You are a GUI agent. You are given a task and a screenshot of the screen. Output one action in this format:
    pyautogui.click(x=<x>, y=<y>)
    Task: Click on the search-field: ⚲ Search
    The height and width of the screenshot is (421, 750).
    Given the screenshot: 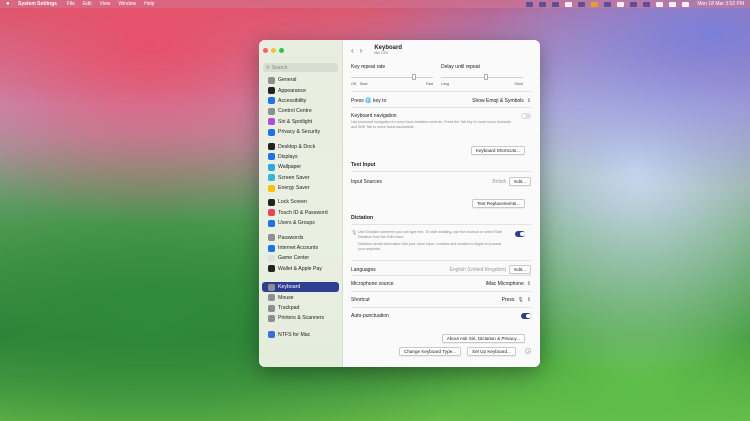 What is the action you would take?
    pyautogui.click(x=300, y=67)
    